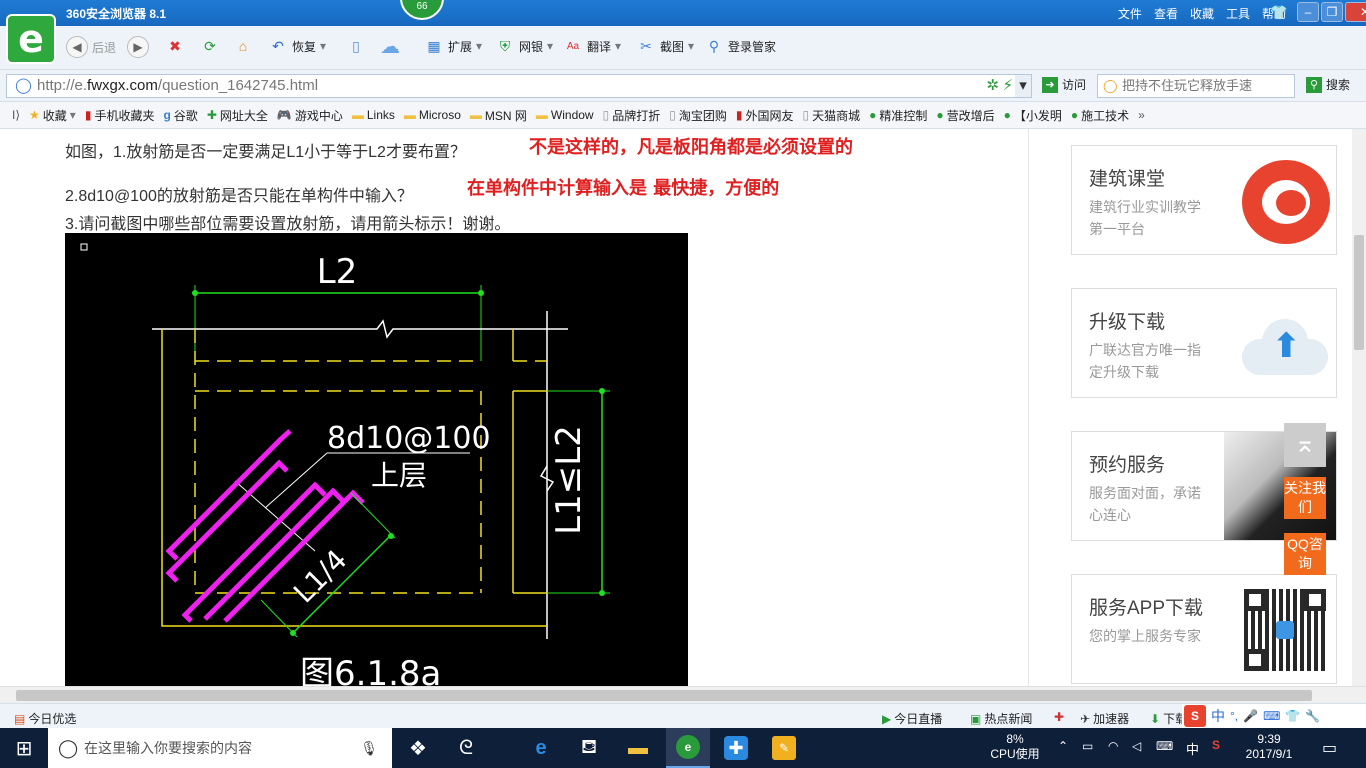  I want to click on app-cross-icon: ✚, so click(736, 748).